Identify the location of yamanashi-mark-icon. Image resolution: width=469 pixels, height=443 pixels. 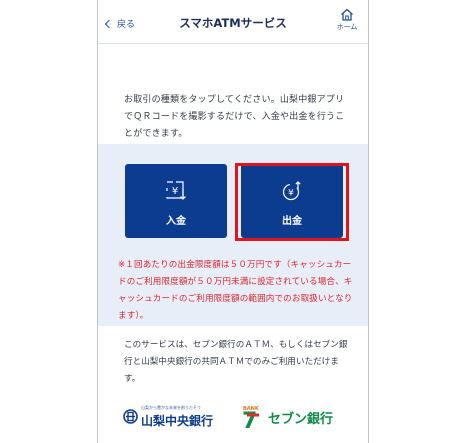
(130, 416).